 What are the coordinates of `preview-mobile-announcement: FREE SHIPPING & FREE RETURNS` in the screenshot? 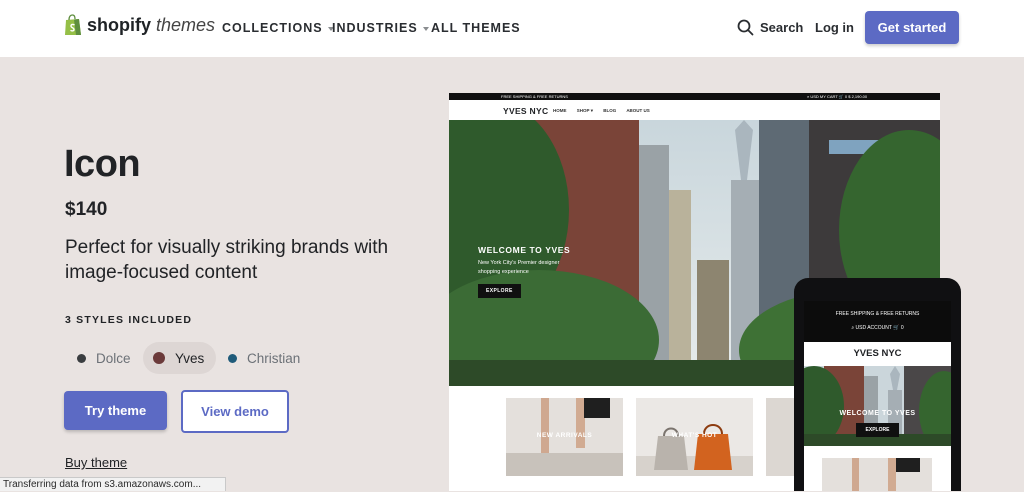 It's located at (877, 314).